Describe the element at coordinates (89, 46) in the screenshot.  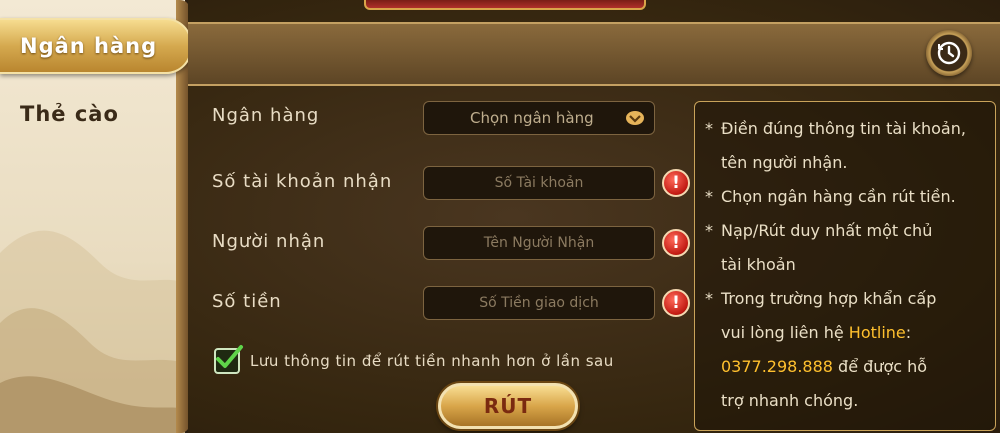
I see `tab-bank-label: Ngân hàng` at that location.